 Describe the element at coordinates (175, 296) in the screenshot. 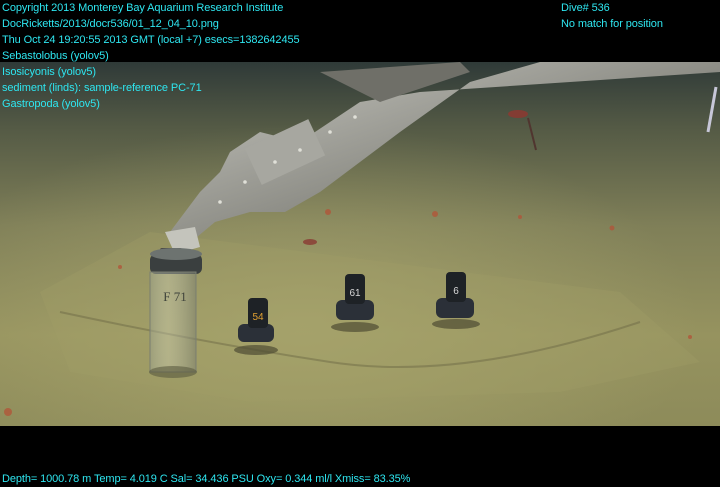

I see `core-tube-label-f71: F 71` at that location.